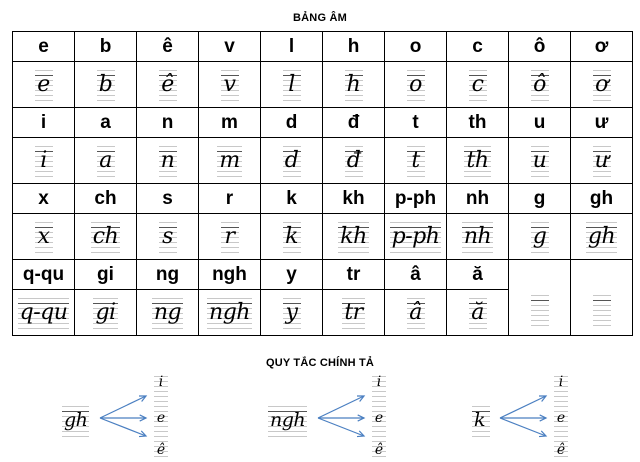  I want to click on spelling-rule: k i eê, so click(542, 417).